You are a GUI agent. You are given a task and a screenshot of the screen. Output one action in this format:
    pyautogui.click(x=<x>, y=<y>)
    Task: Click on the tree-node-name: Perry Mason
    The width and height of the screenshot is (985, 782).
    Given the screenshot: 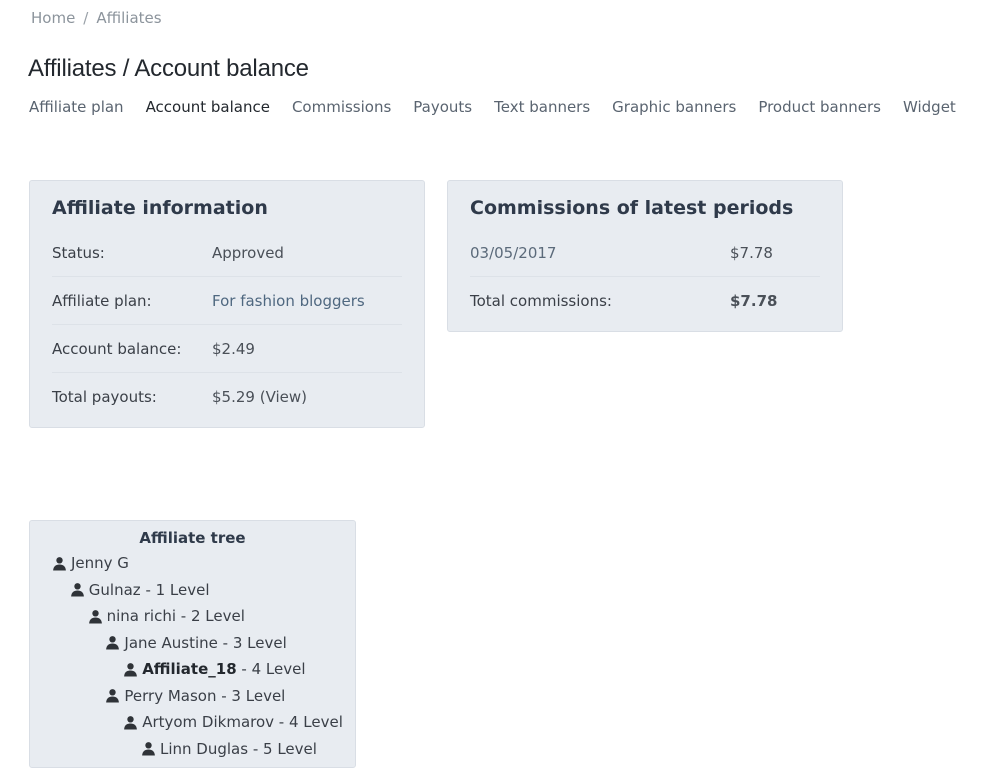 What is the action you would take?
    pyautogui.click(x=170, y=695)
    